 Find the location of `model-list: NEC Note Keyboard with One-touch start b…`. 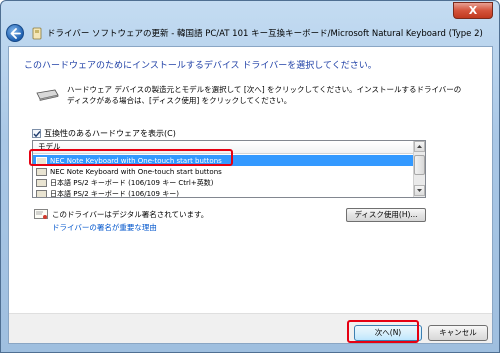

model-list: NEC Note Keyboard with One-touch start b… is located at coordinates (223, 176).